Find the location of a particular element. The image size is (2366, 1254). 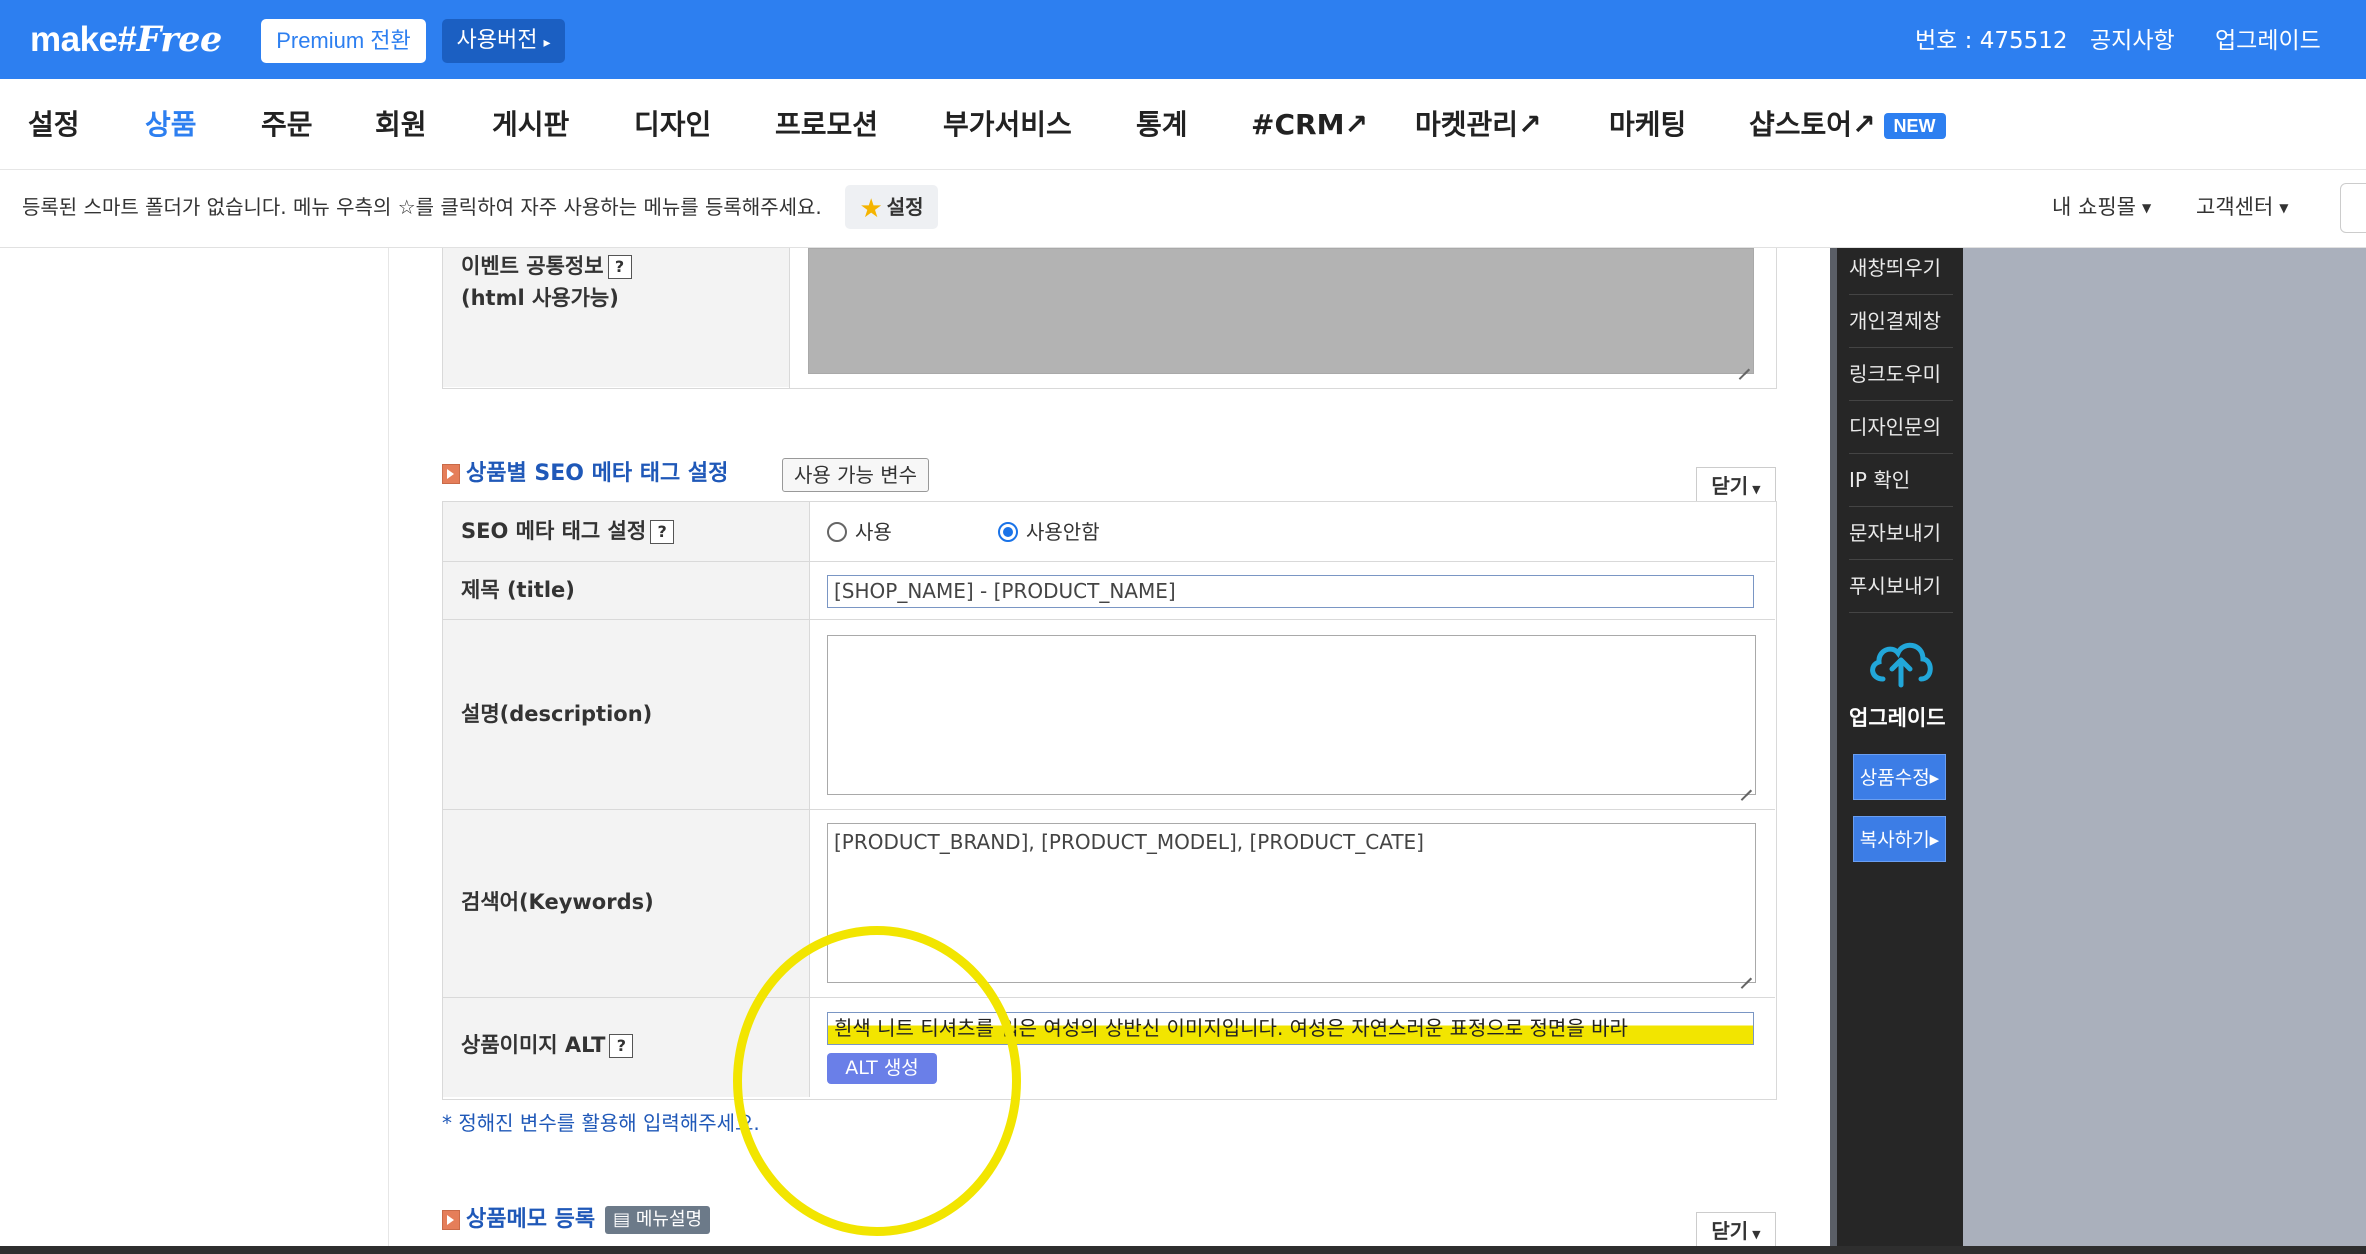

customer-center-dropdown: 고객센터 ▼ is located at coordinates (2242, 207).